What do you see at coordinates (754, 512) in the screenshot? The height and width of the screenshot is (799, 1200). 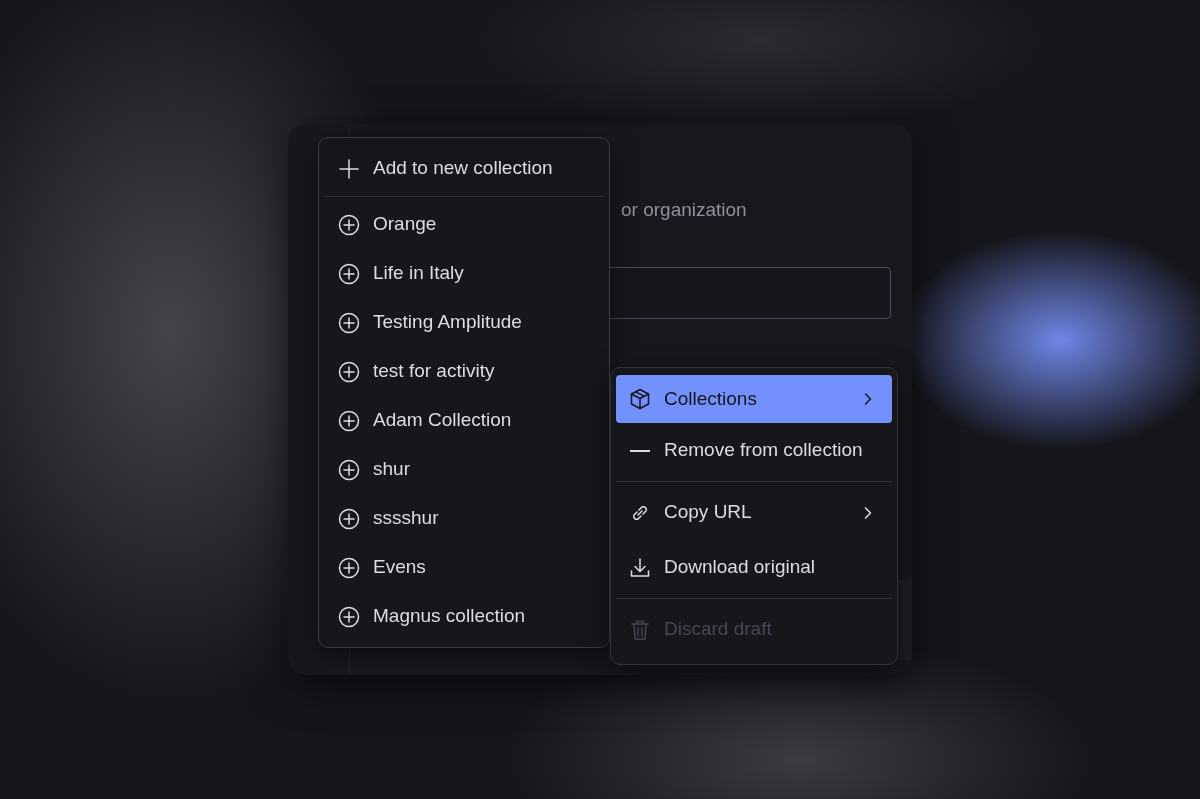 I see `menu-item: Copy URL` at bounding box center [754, 512].